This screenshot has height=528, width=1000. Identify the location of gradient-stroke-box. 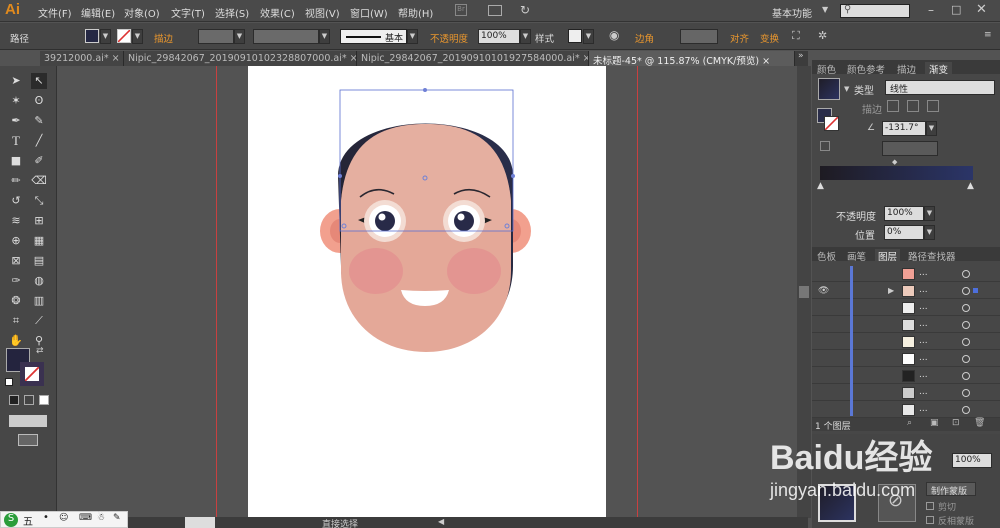
(831, 123).